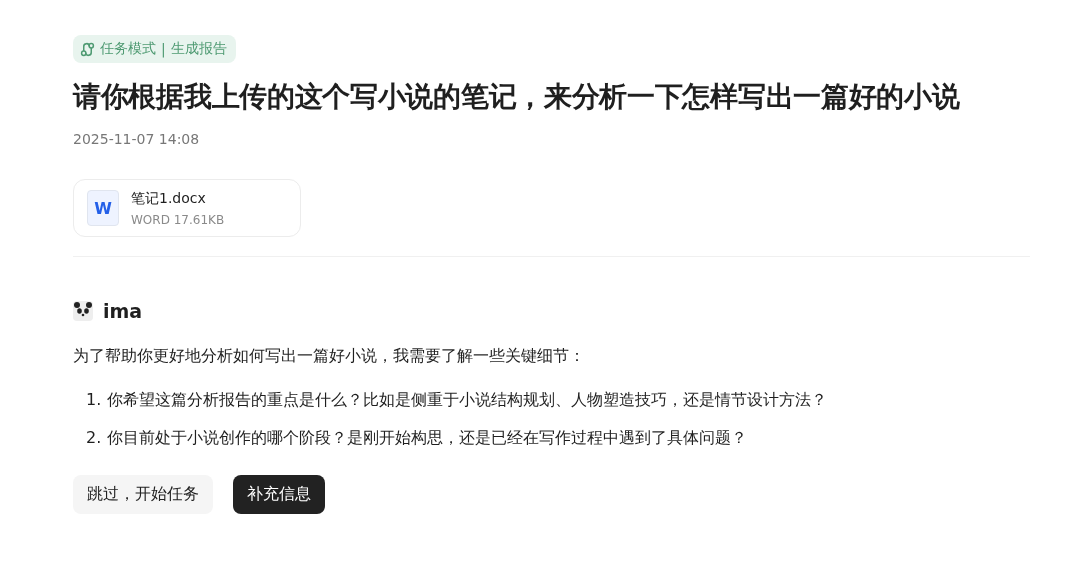 This screenshot has width=1080, height=571. I want to click on intro-text: 为了帮助你更好地分析如何写出一篇好小说，我需要了解一些关键细节：, so click(329, 356).